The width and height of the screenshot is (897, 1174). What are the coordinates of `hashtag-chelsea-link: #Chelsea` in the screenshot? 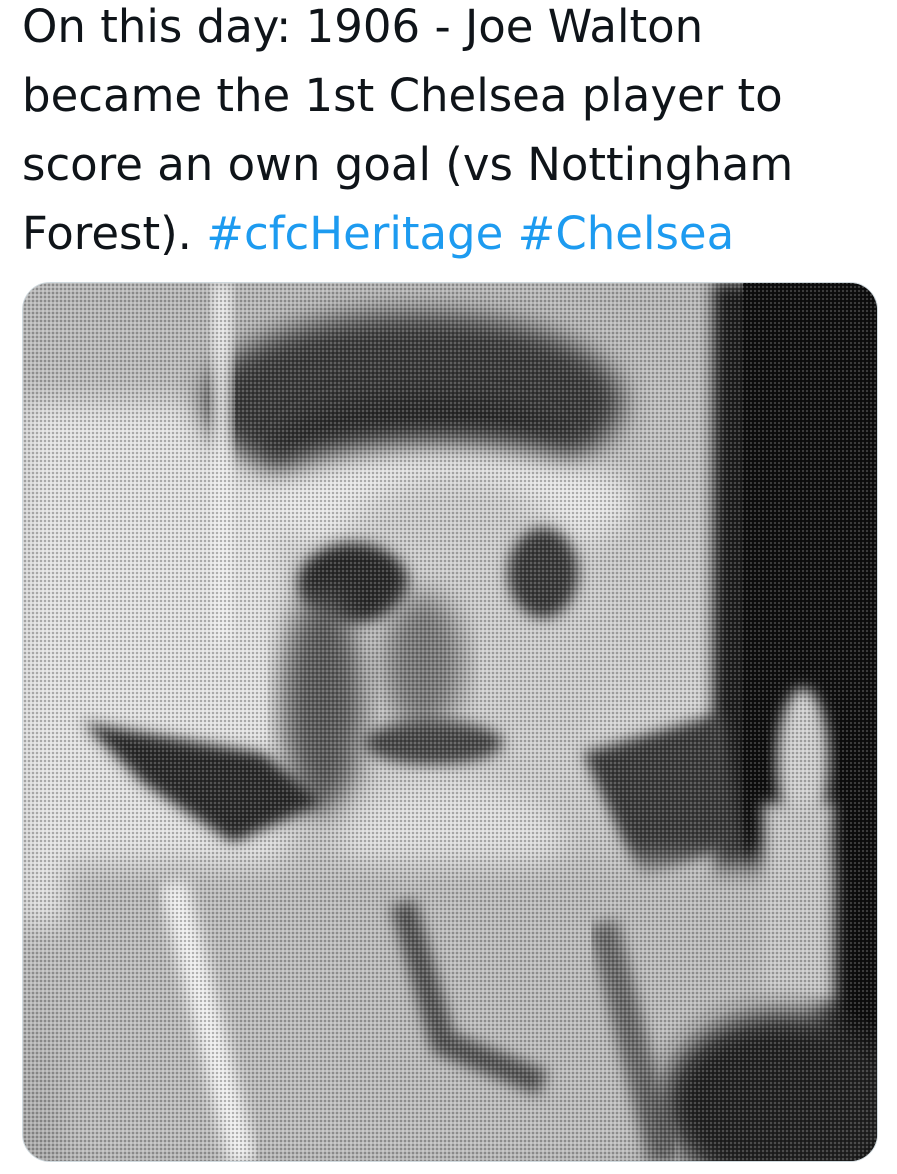 It's located at (626, 233).